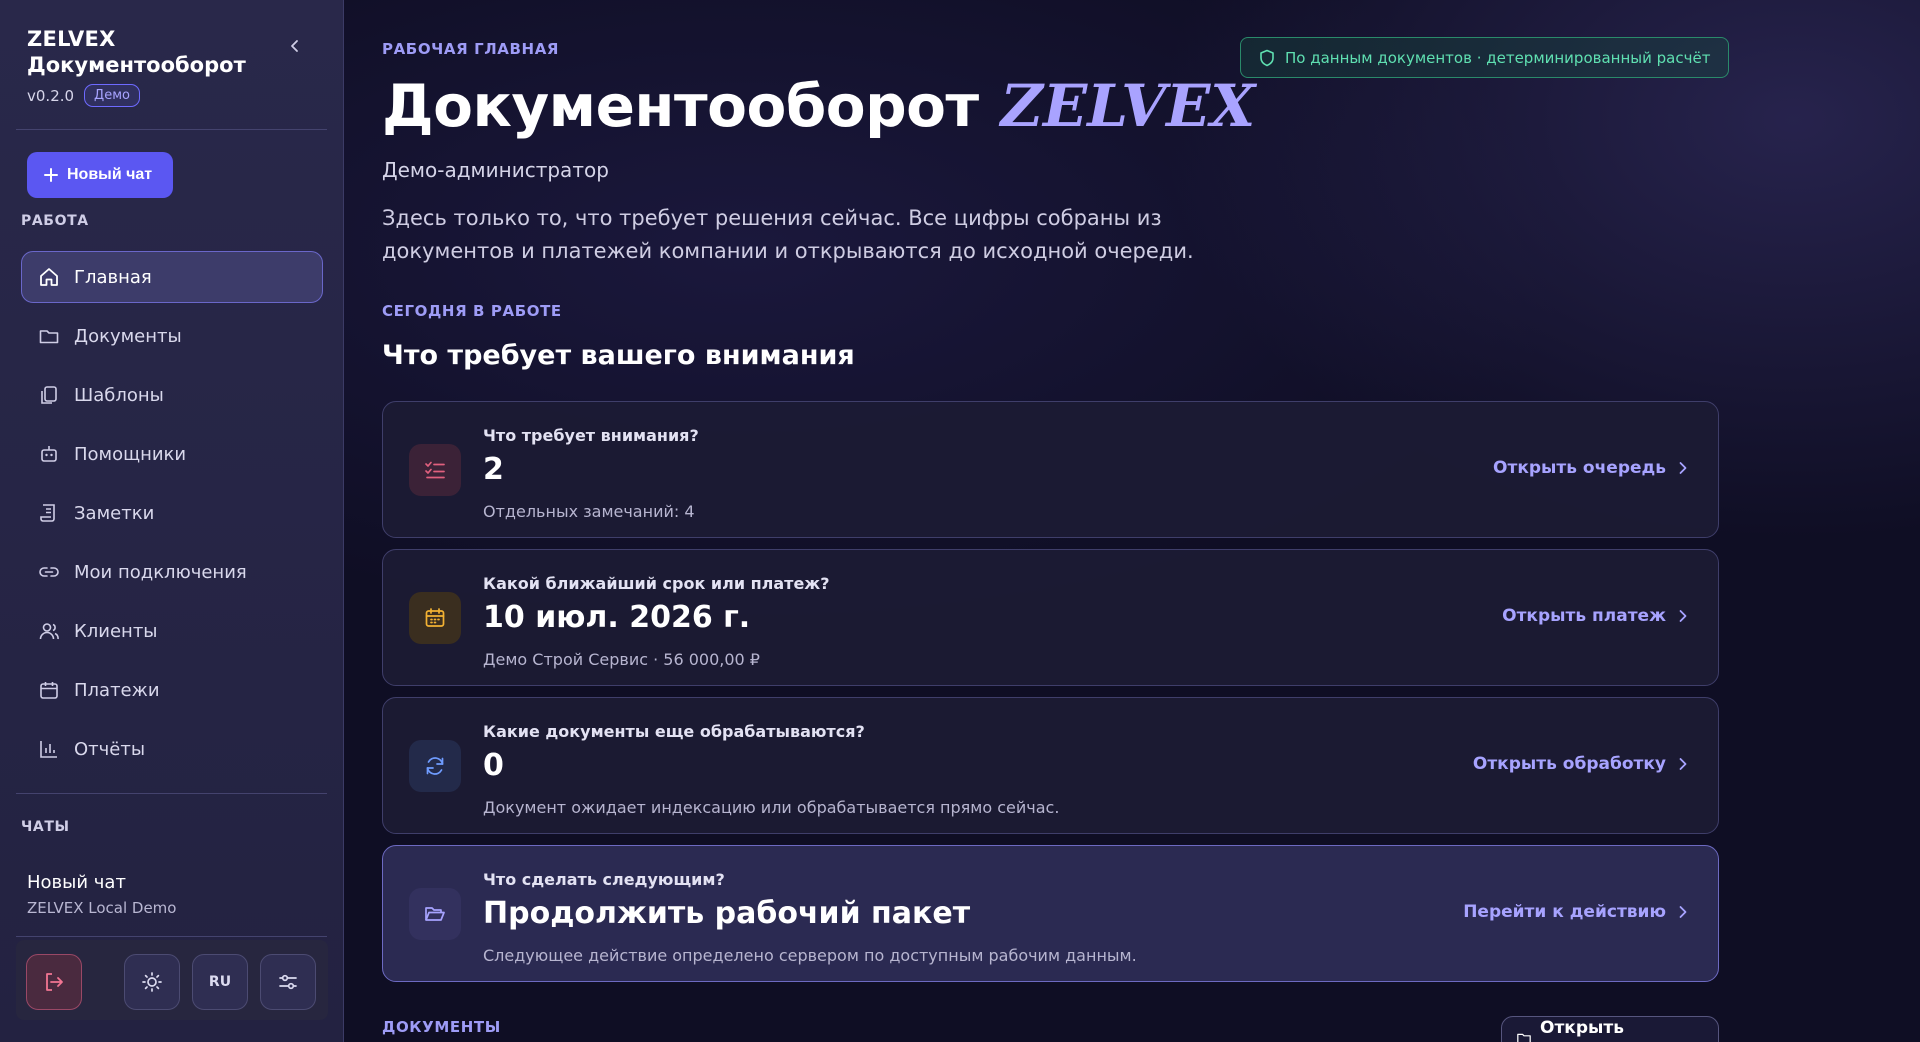 Image resolution: width=1920 pixels, height=1042 pixels. I want to click on sidebar-item-label: Шаблоны, so click(119, 395).